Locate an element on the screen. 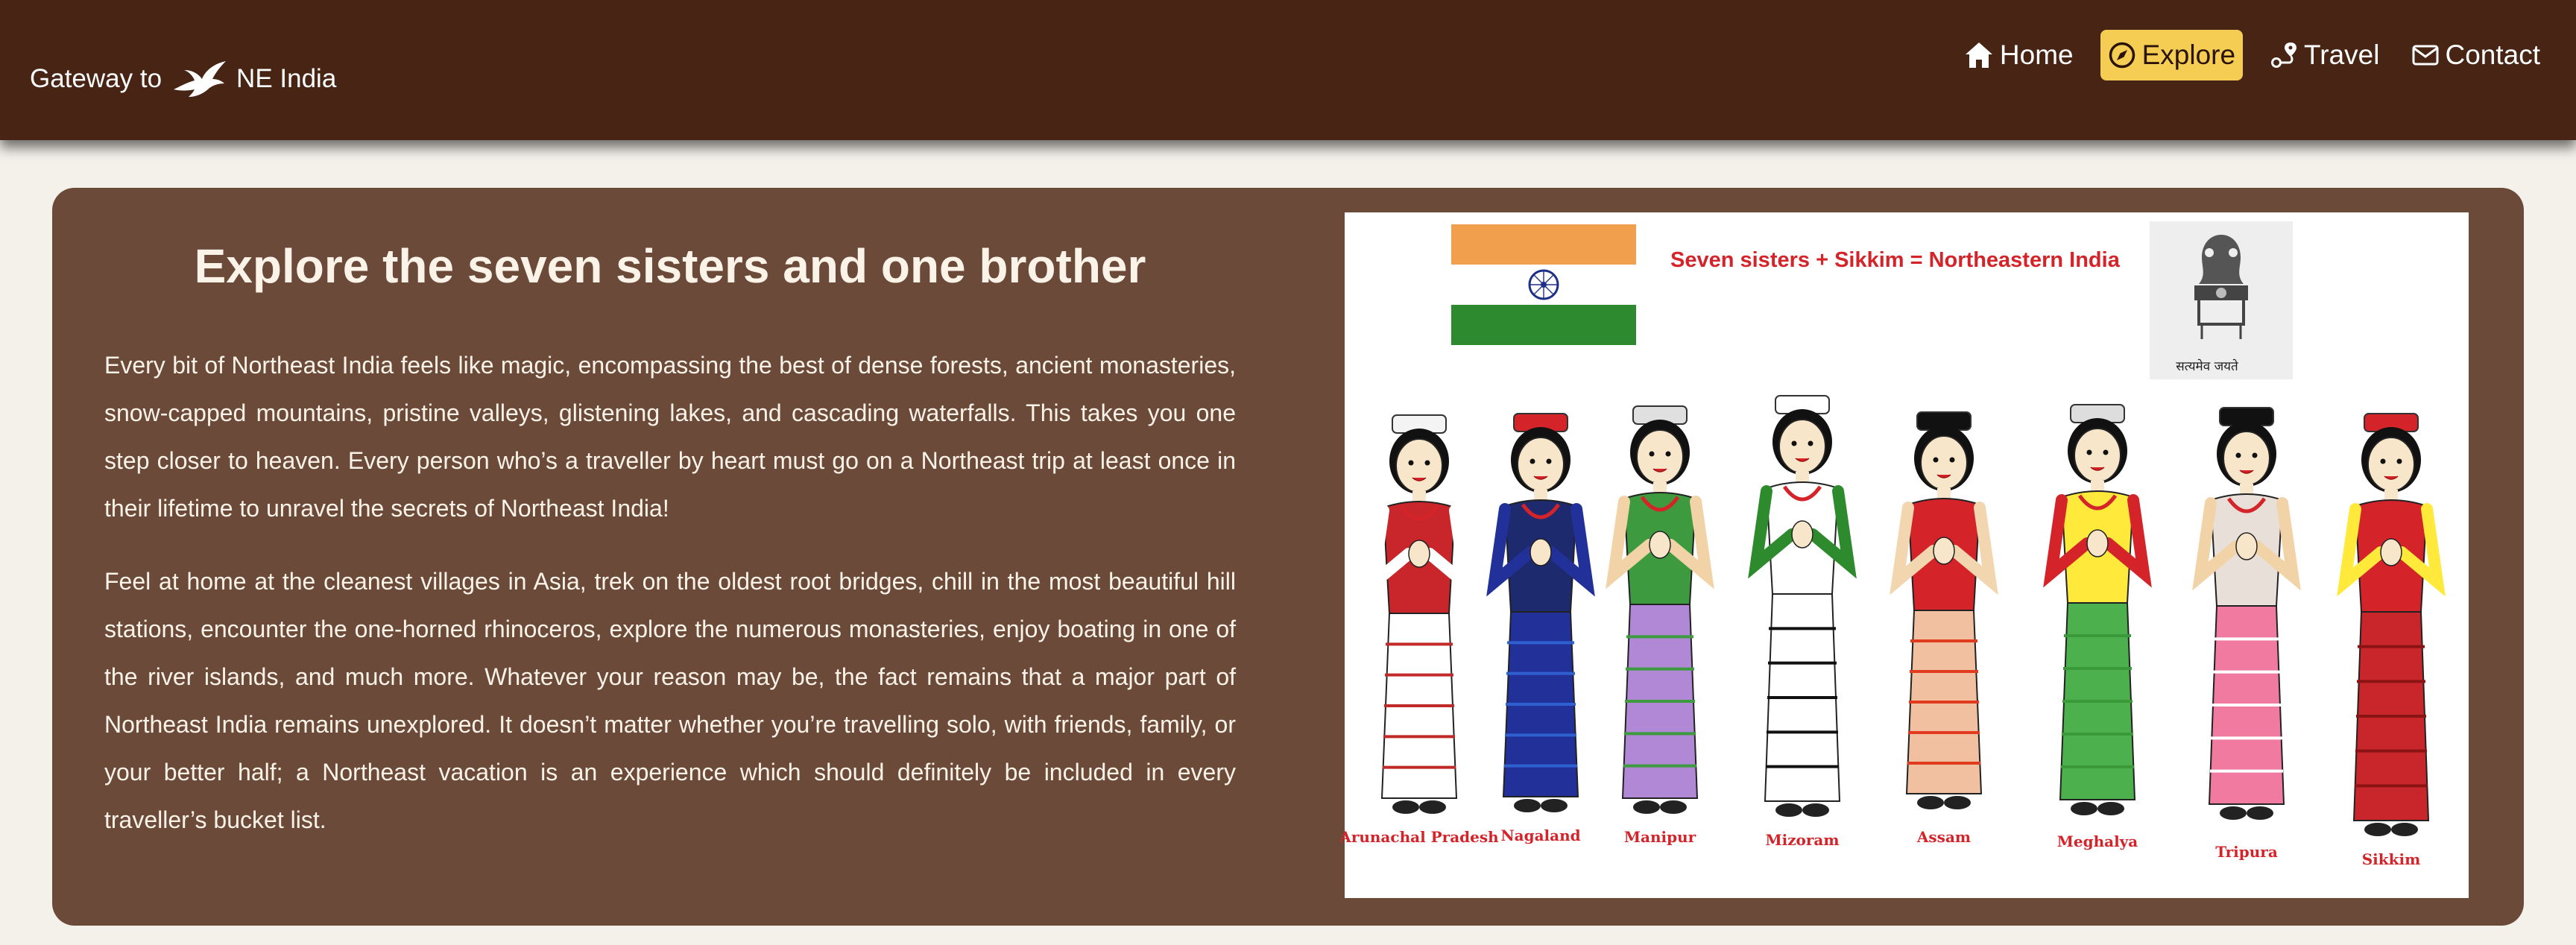  nav-travel-label: Travel is located at coordinates (2342, 54).